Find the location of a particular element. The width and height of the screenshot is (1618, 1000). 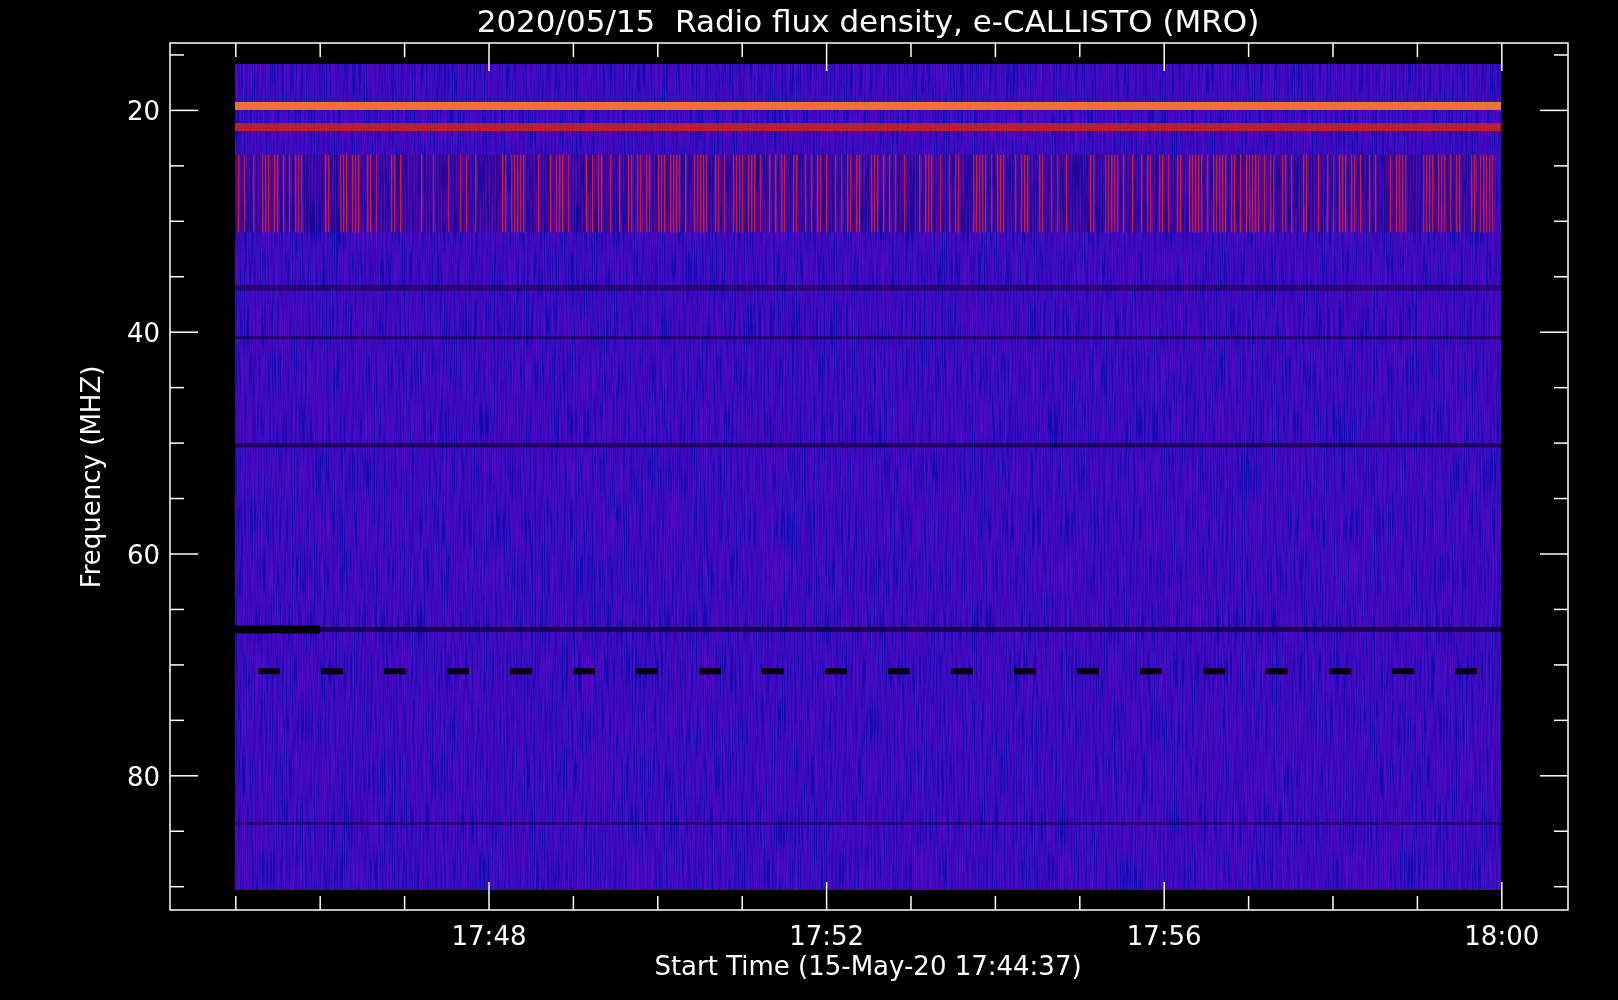

y-tick-label: 80 is located at coordinates (143, 776).